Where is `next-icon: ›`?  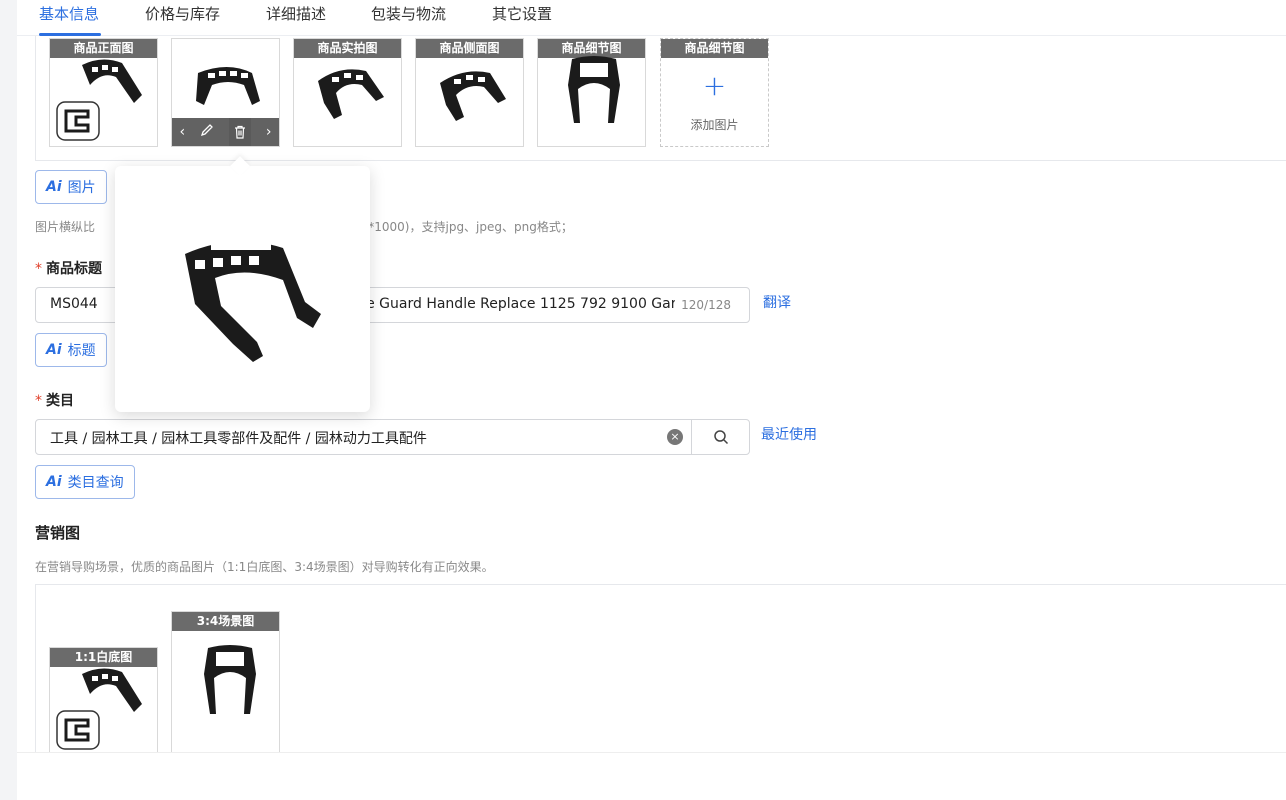
next-icon: › is located at coordinates (269, 132).